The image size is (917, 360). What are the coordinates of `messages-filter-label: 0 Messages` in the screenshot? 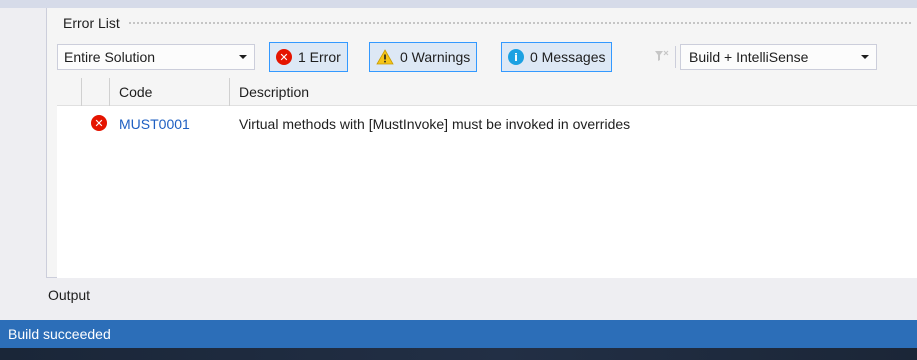 It's located at (568, 57).